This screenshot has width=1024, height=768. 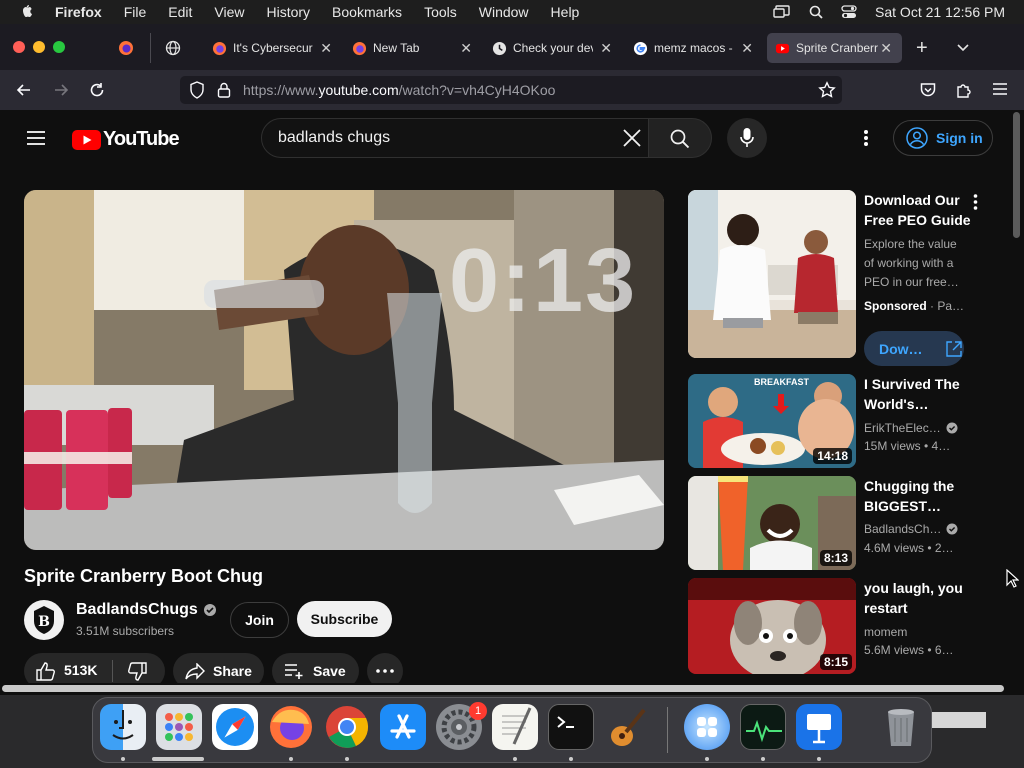 I want to click on tab-cybersecurity: It's Cybersecur ✕, so click(x=272, y=48).